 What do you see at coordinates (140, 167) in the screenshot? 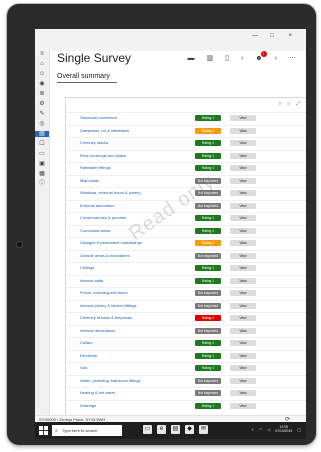
I see `row-label: Rainwater fittings` at bounding box center [140, 167].